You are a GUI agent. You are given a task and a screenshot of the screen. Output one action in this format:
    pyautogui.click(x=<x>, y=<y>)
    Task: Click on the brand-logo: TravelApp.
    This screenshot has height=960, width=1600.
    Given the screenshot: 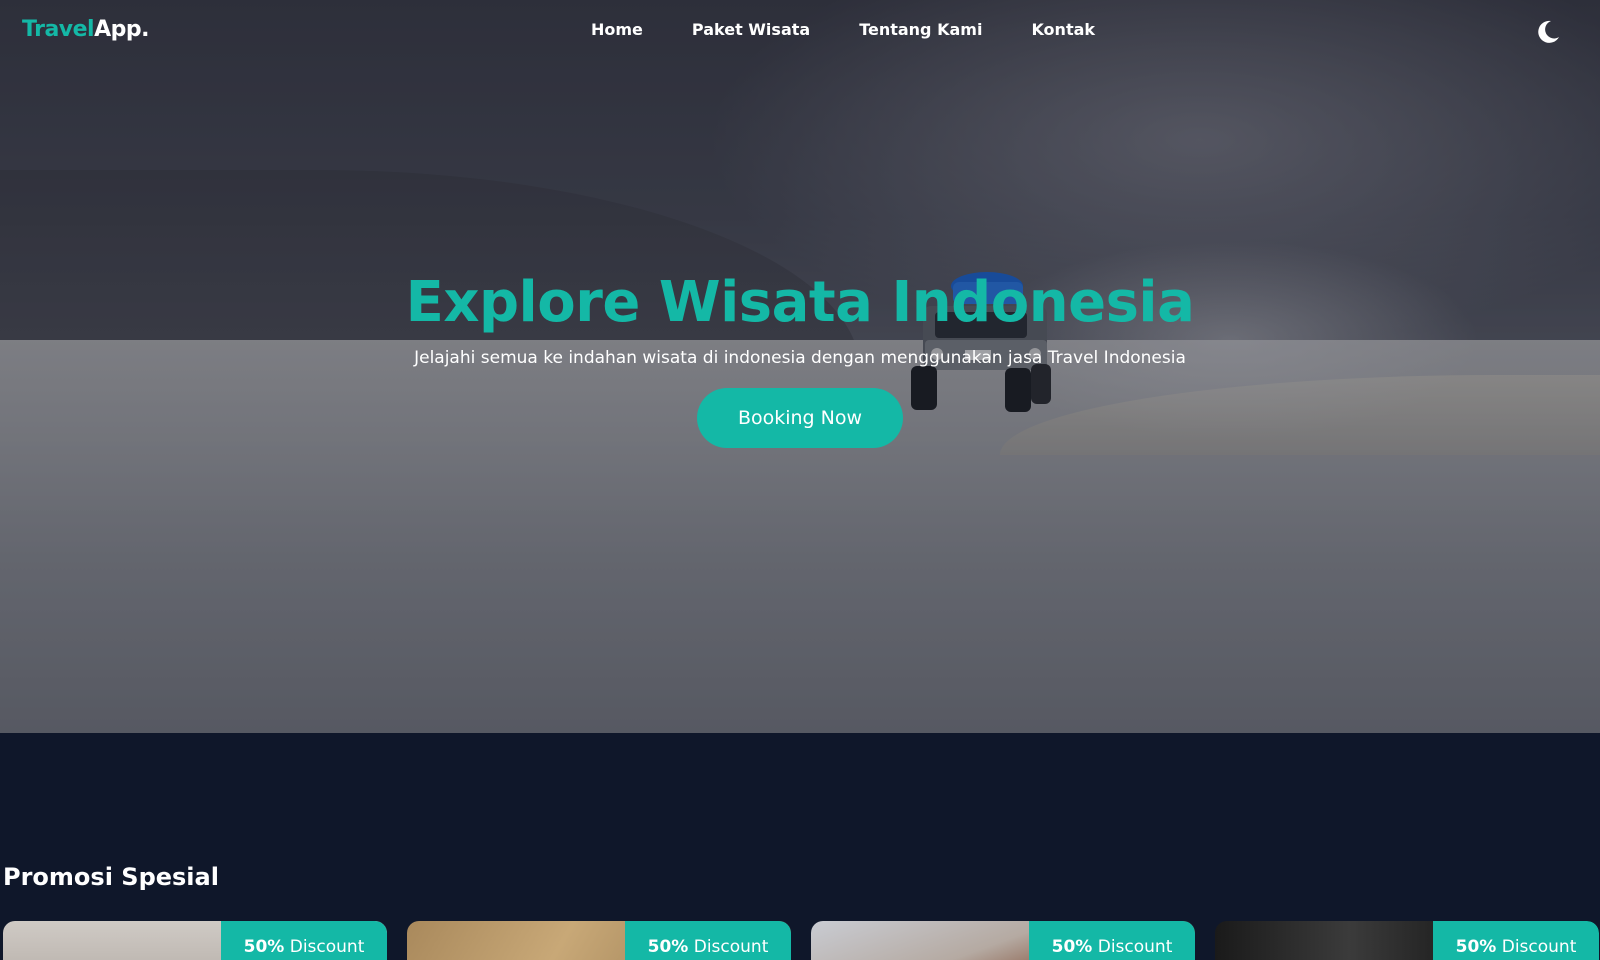 What is the action you would take?
    pyautogui.click(x=85, y=29)
    